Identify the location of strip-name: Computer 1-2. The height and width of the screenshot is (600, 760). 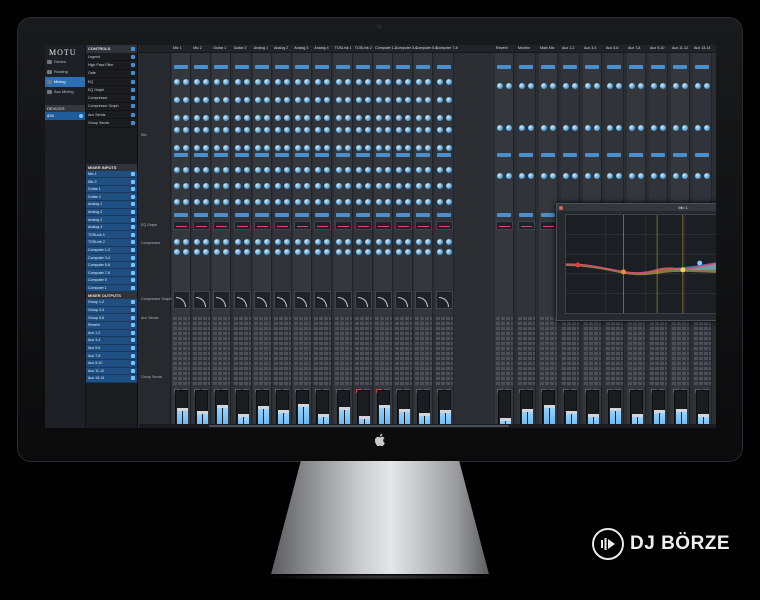
(386, 48).